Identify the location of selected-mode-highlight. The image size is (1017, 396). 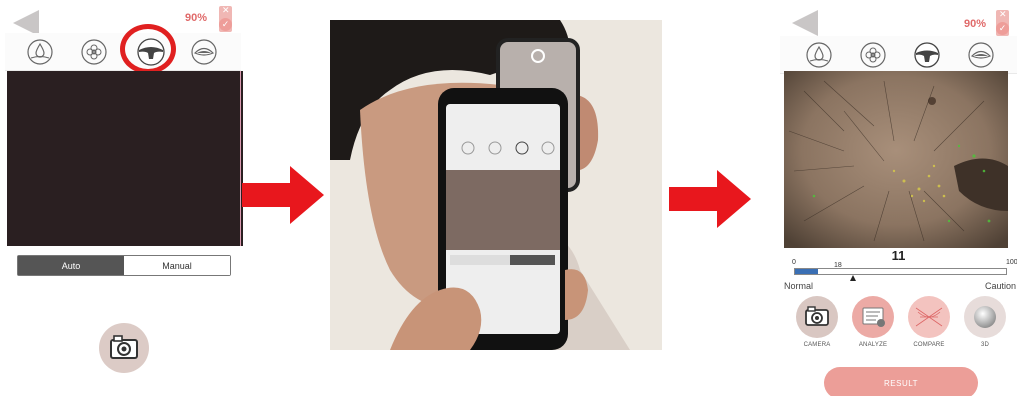
(148, 49).